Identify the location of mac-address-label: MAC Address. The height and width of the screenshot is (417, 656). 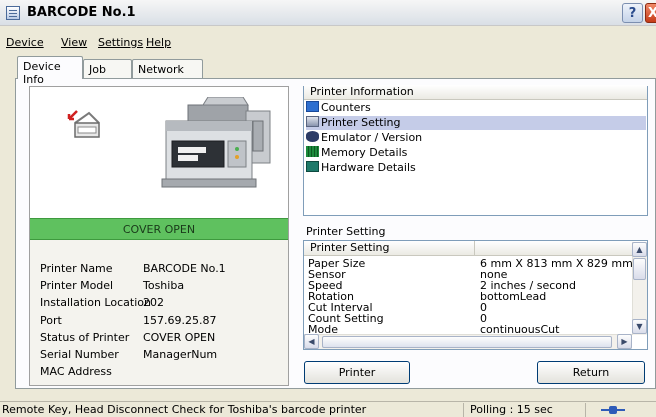
(76, 371).